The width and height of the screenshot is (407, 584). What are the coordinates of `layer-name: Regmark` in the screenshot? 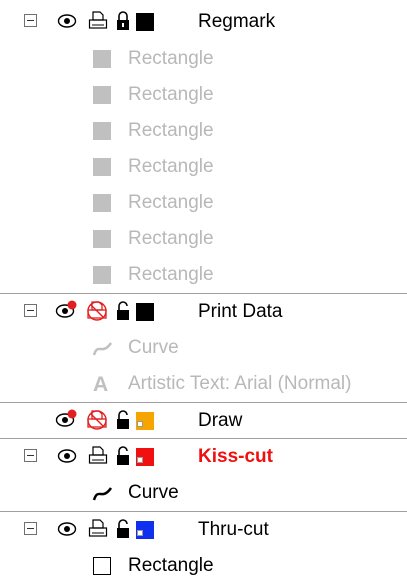 It's located at (236, 22).